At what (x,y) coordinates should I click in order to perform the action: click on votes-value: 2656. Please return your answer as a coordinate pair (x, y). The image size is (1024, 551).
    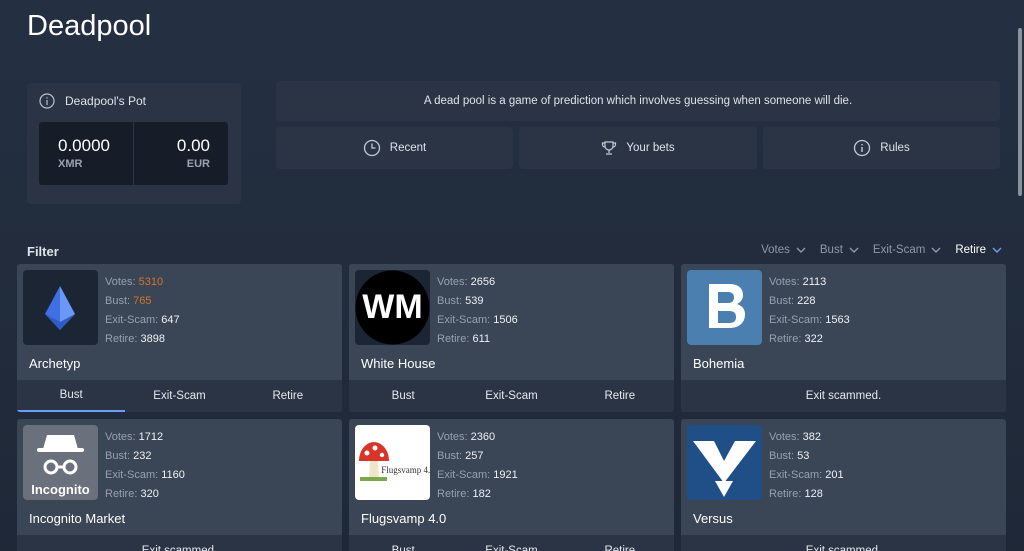
    Looking at the image, I should click on (483, 282).